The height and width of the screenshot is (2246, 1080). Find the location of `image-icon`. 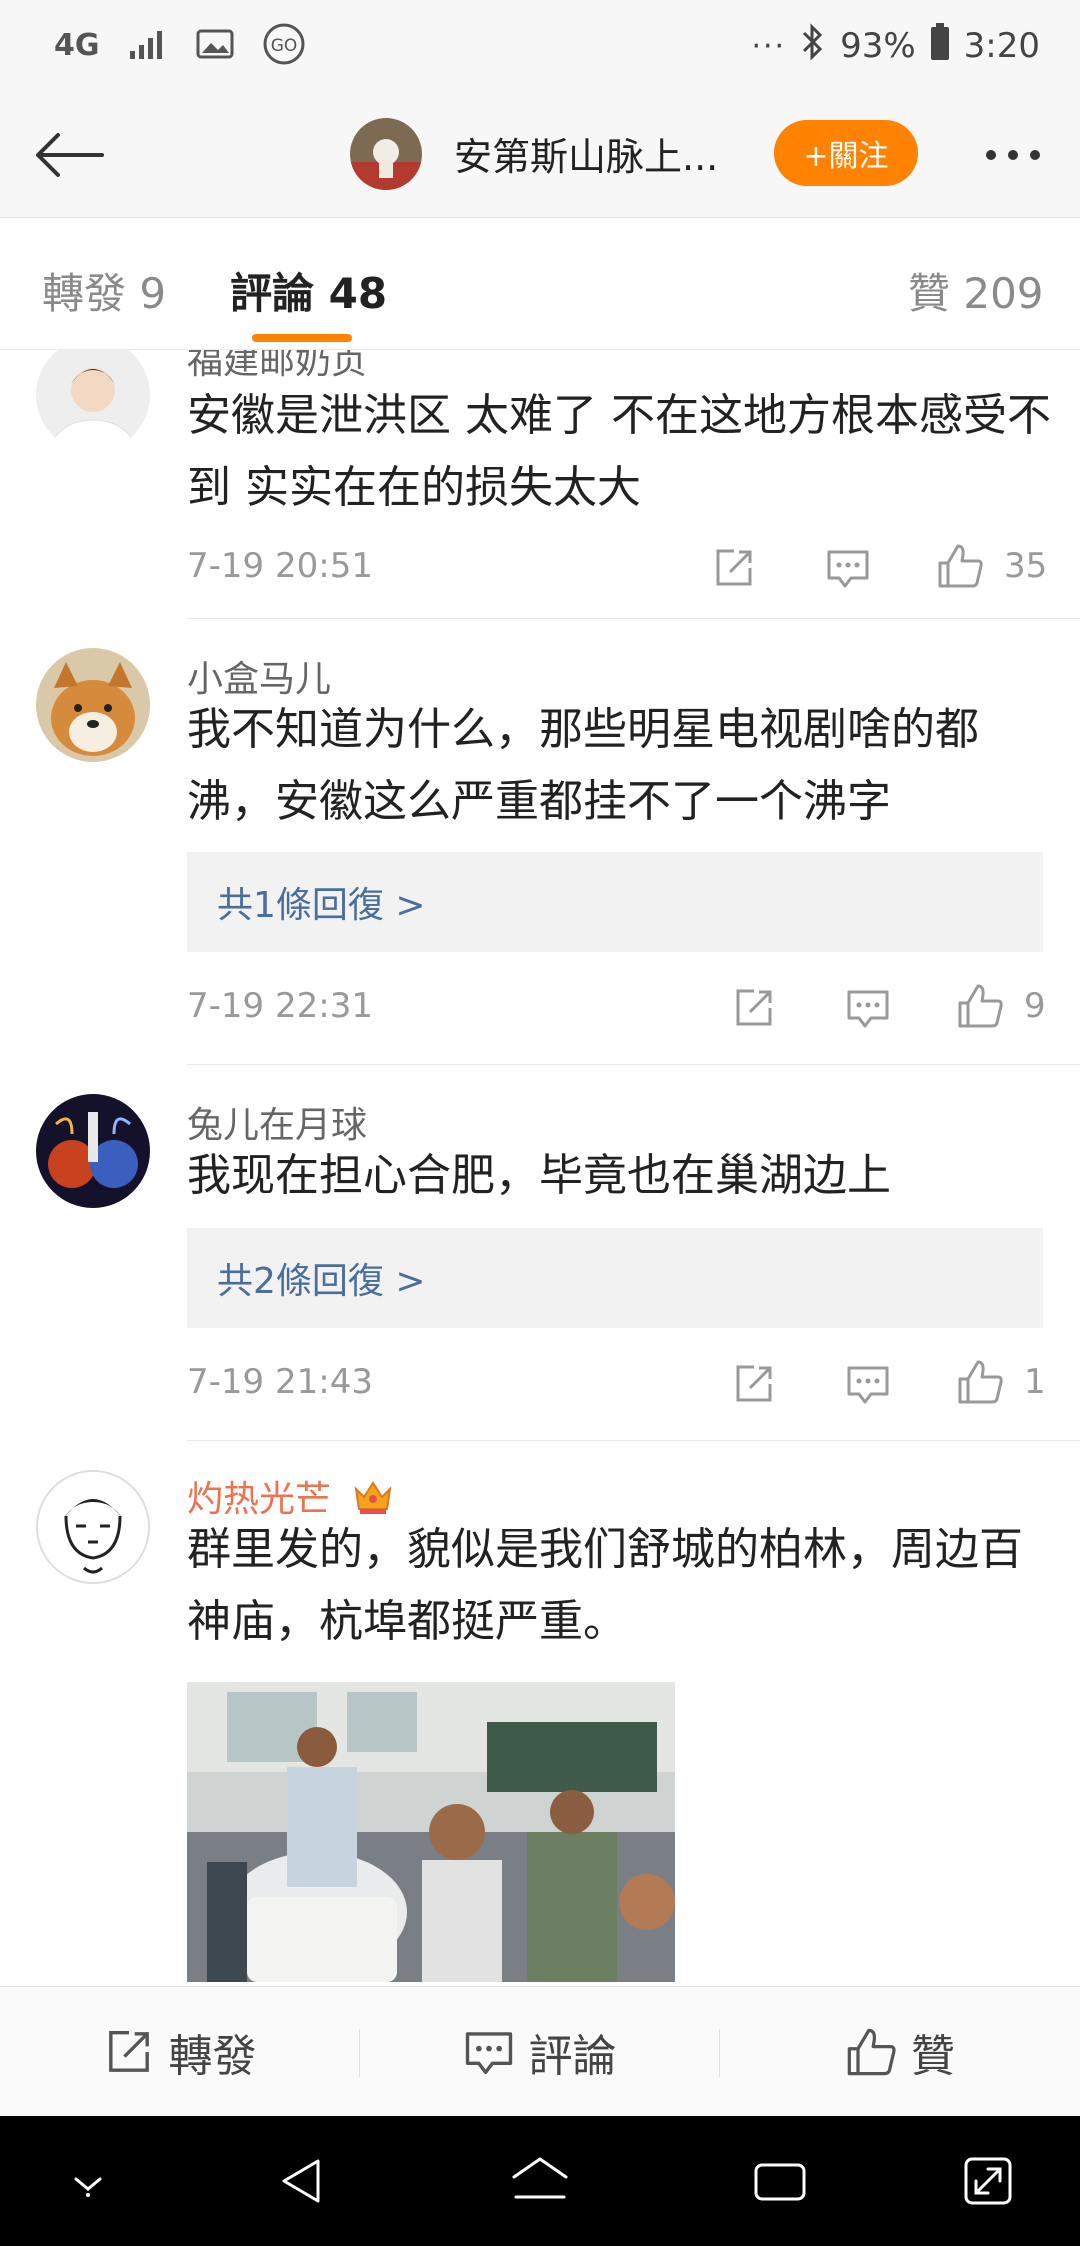

image-icon is located at coordinates (215, 46).